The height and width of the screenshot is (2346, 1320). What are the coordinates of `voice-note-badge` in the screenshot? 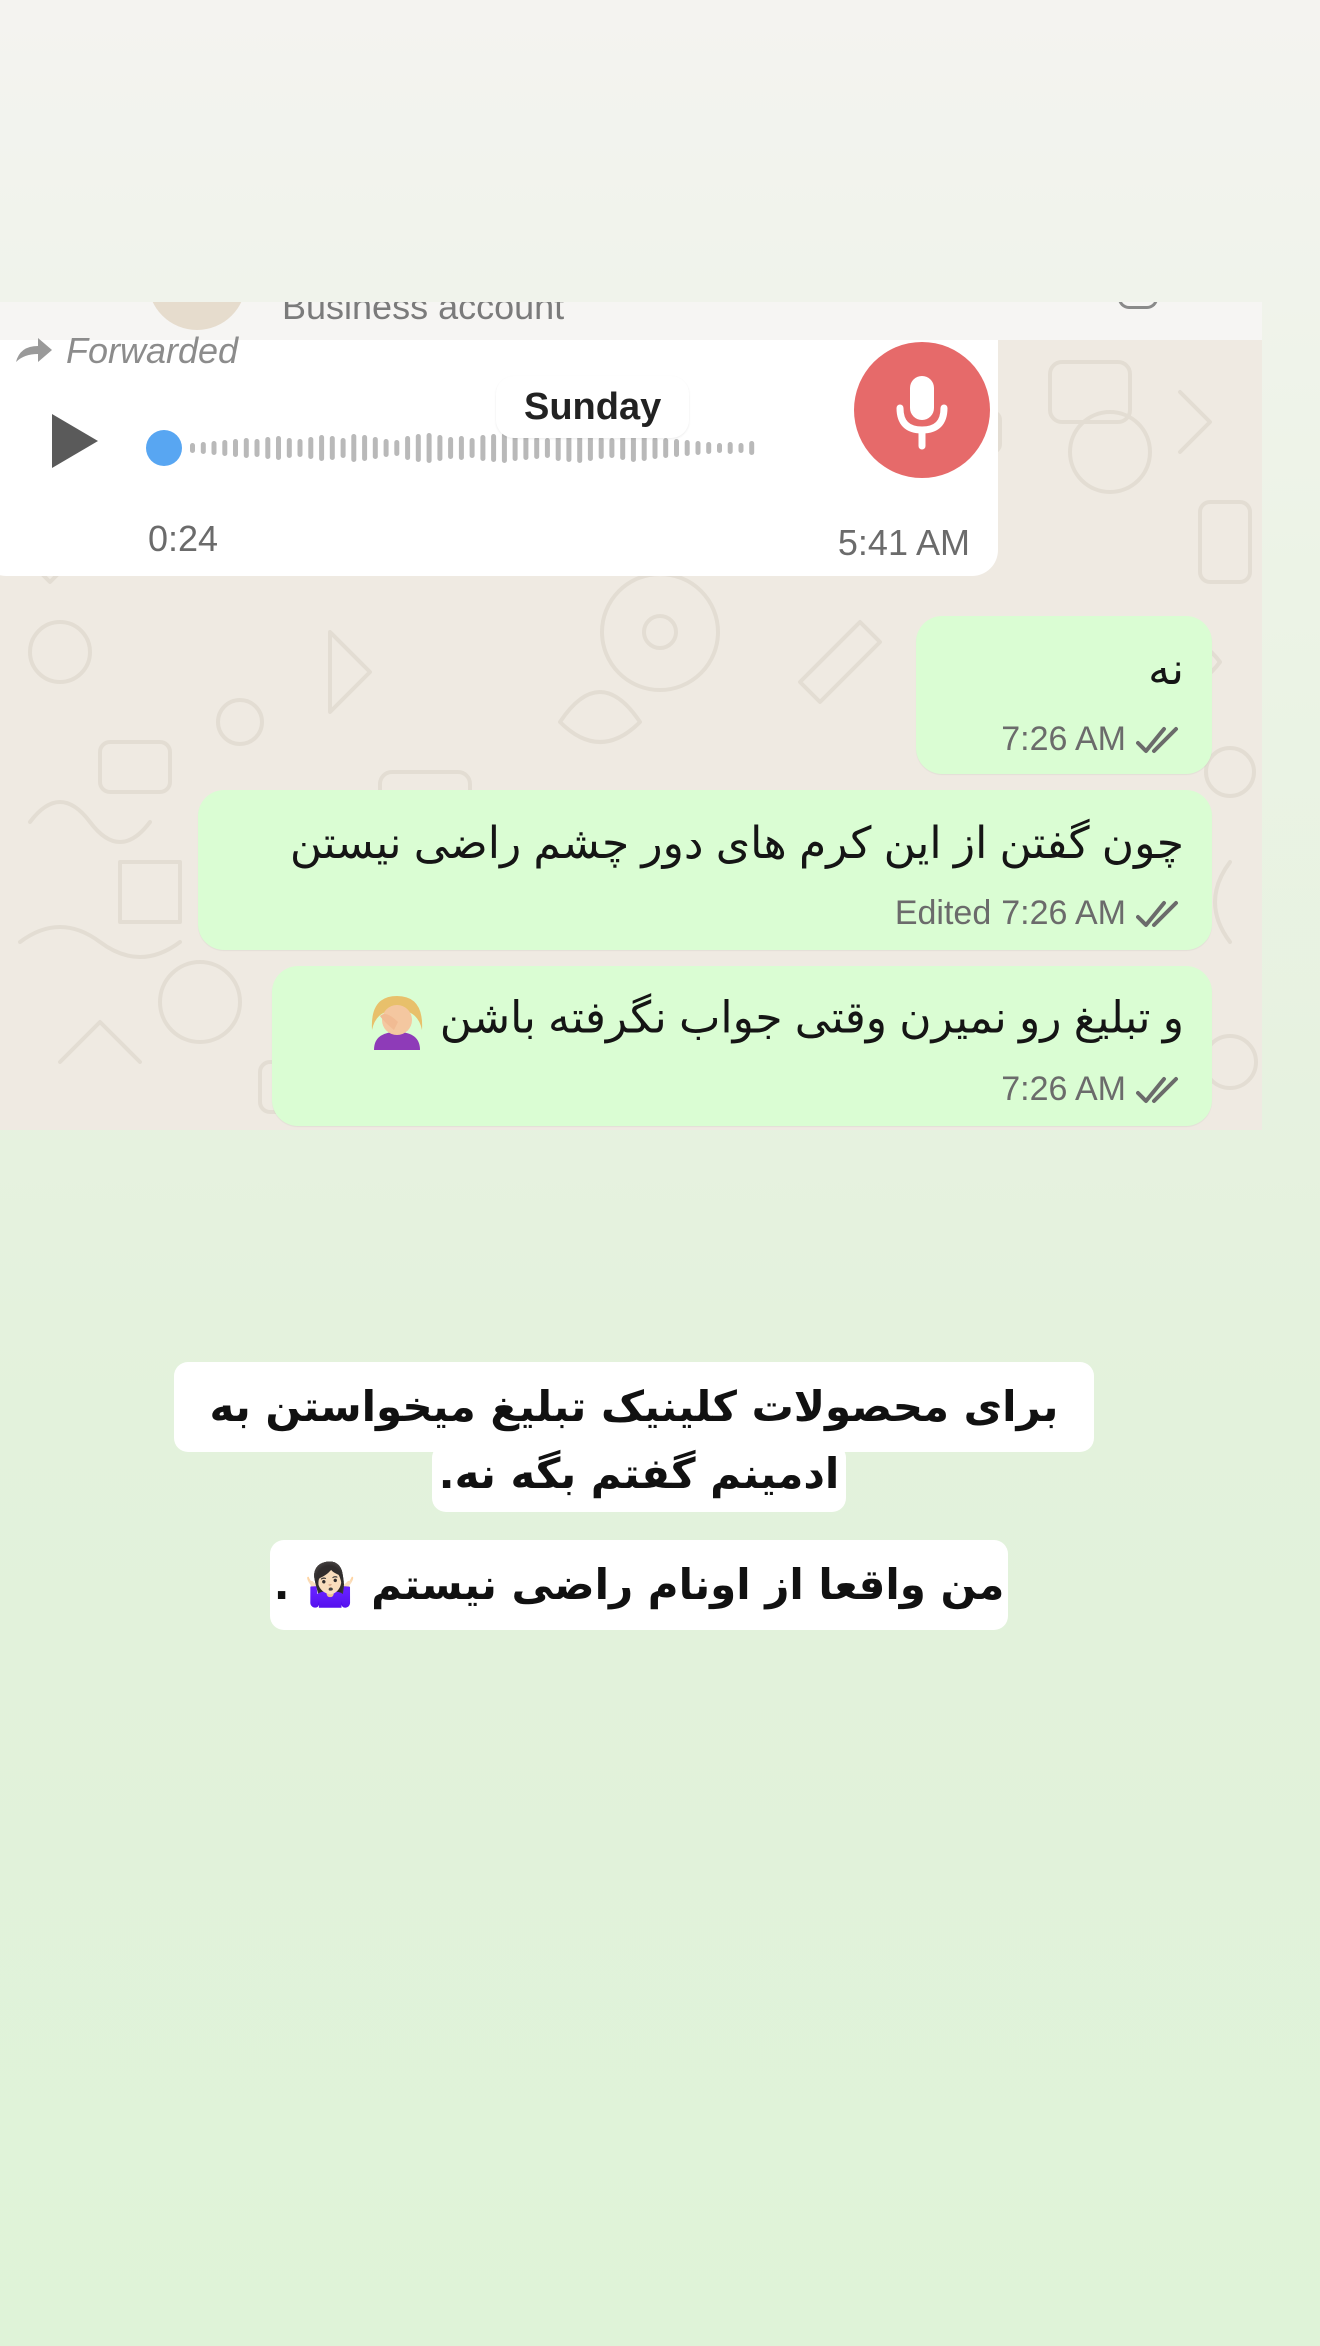 It's located at (922, 410).